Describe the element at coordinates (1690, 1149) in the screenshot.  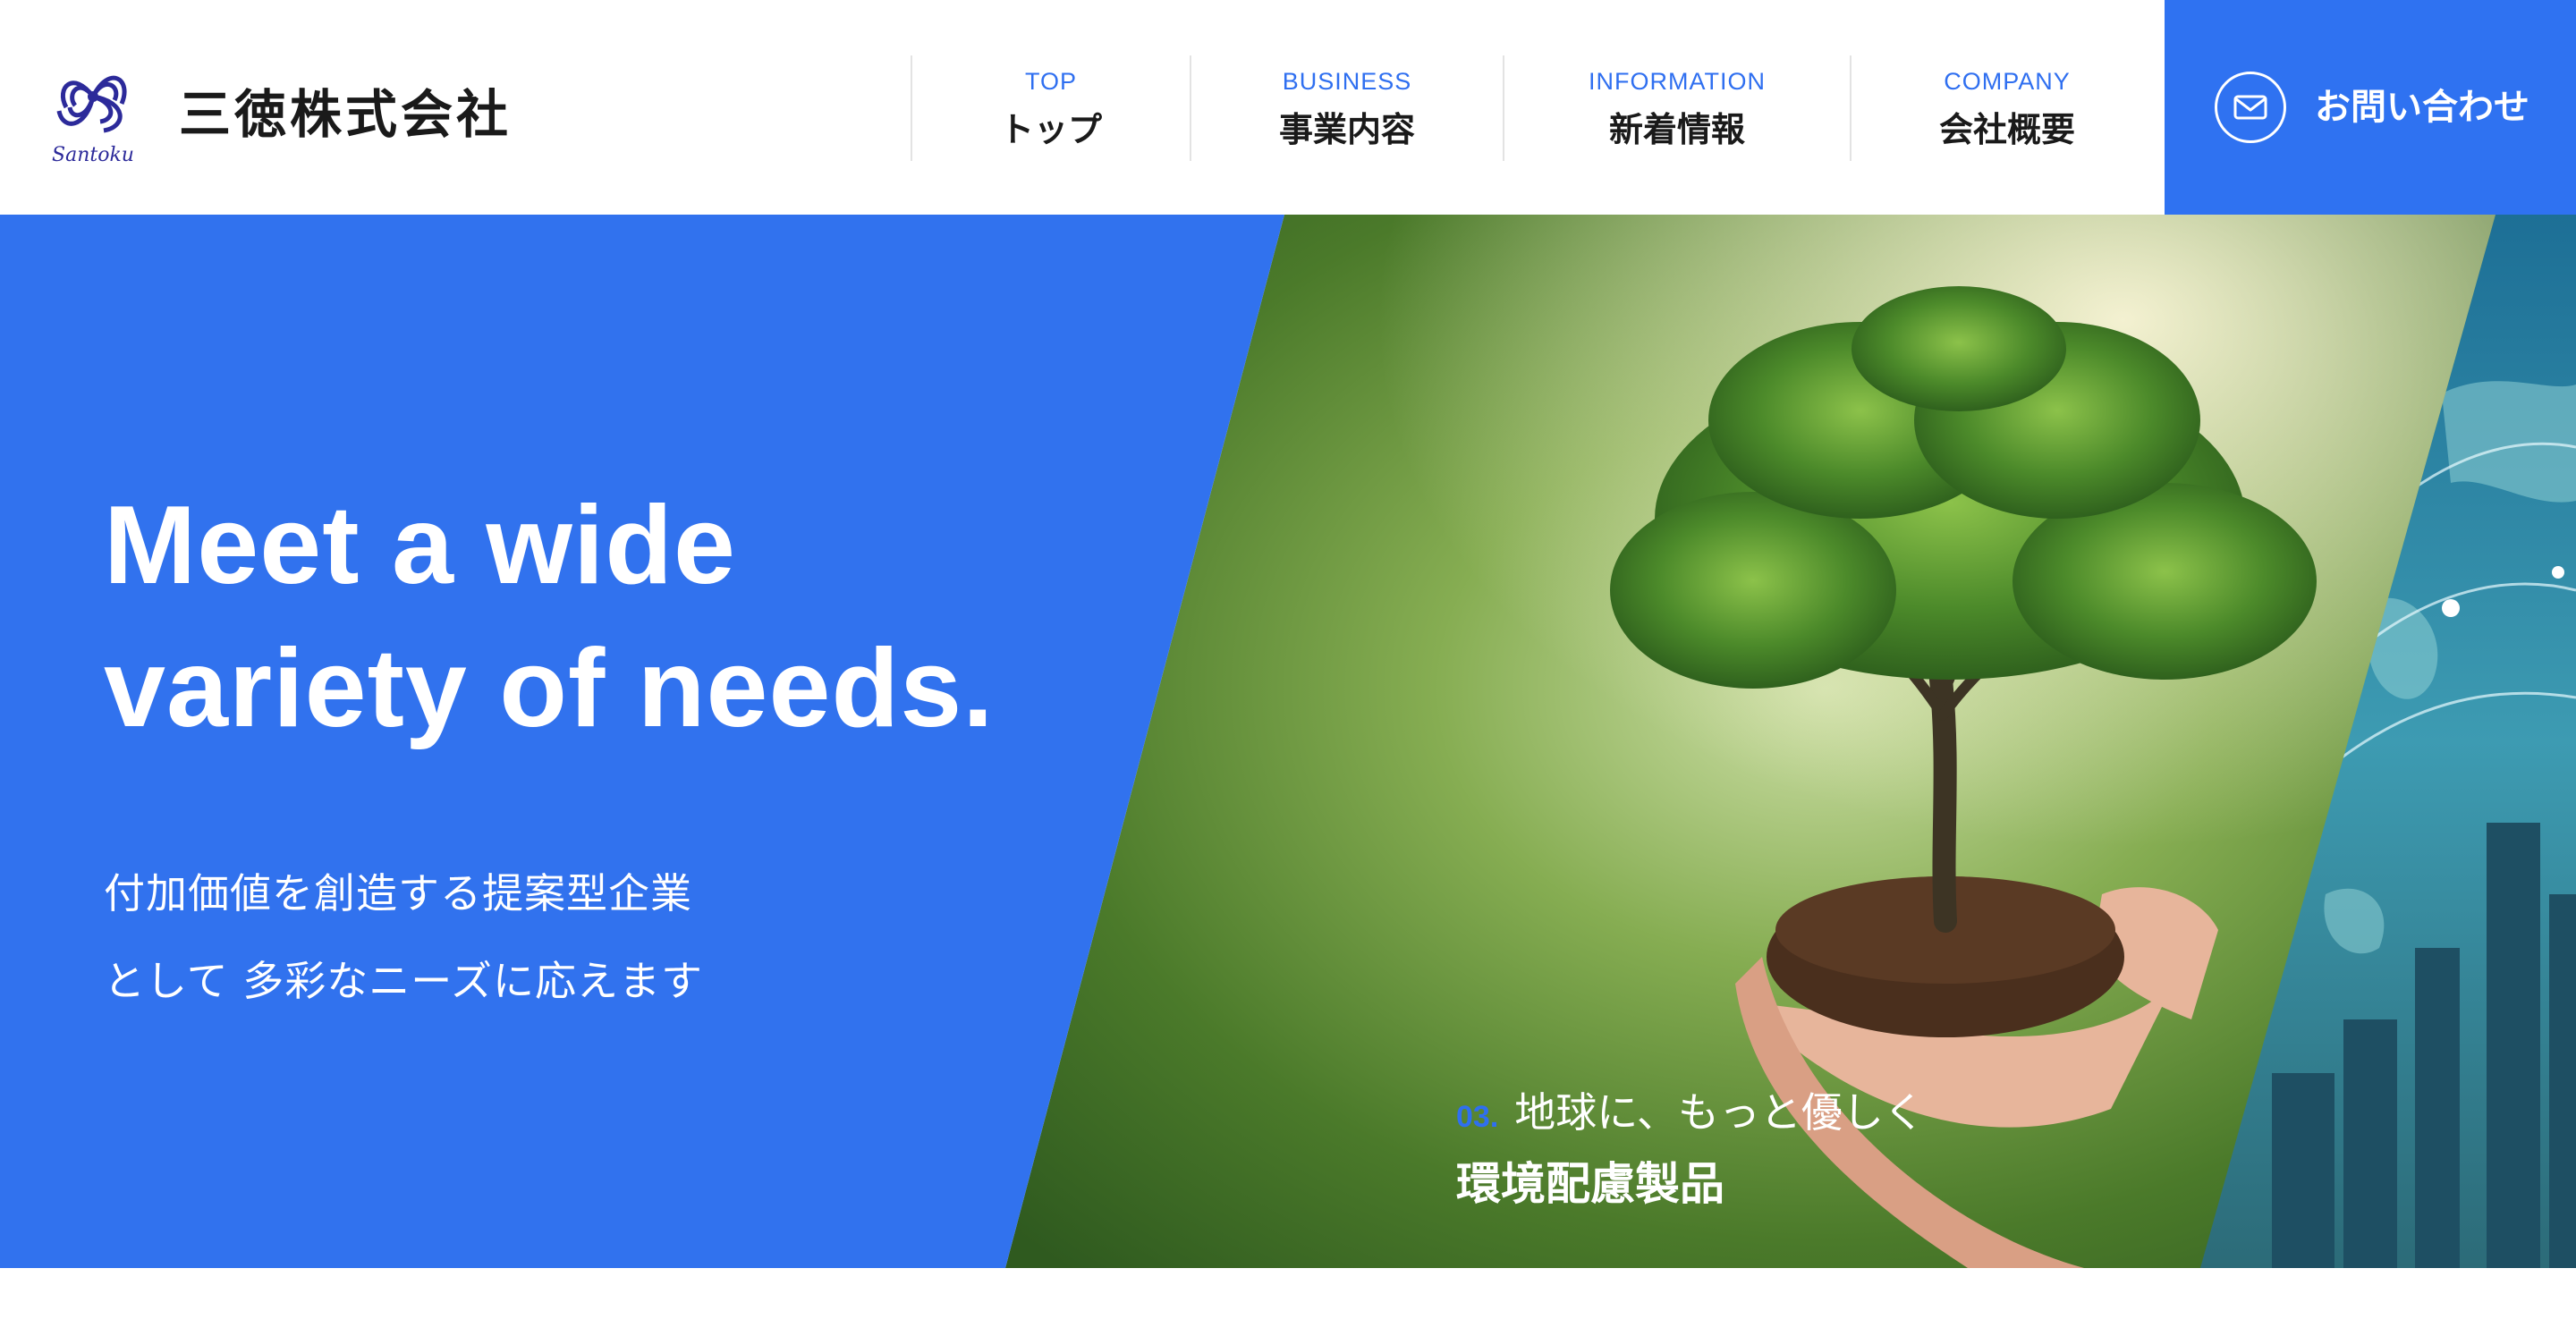
I see `slide-caption: 03. 地球に、もっと優しく 環境配慮製品` at that location.